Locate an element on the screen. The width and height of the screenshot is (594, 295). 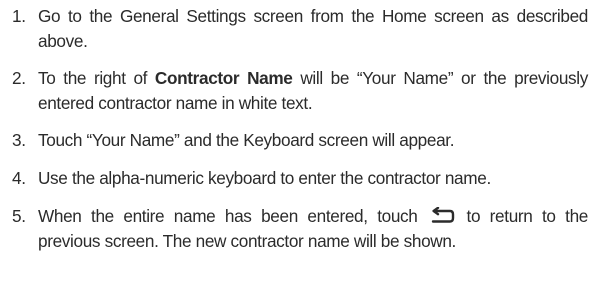
step-number: 2. is located at coordinates (19, 78).